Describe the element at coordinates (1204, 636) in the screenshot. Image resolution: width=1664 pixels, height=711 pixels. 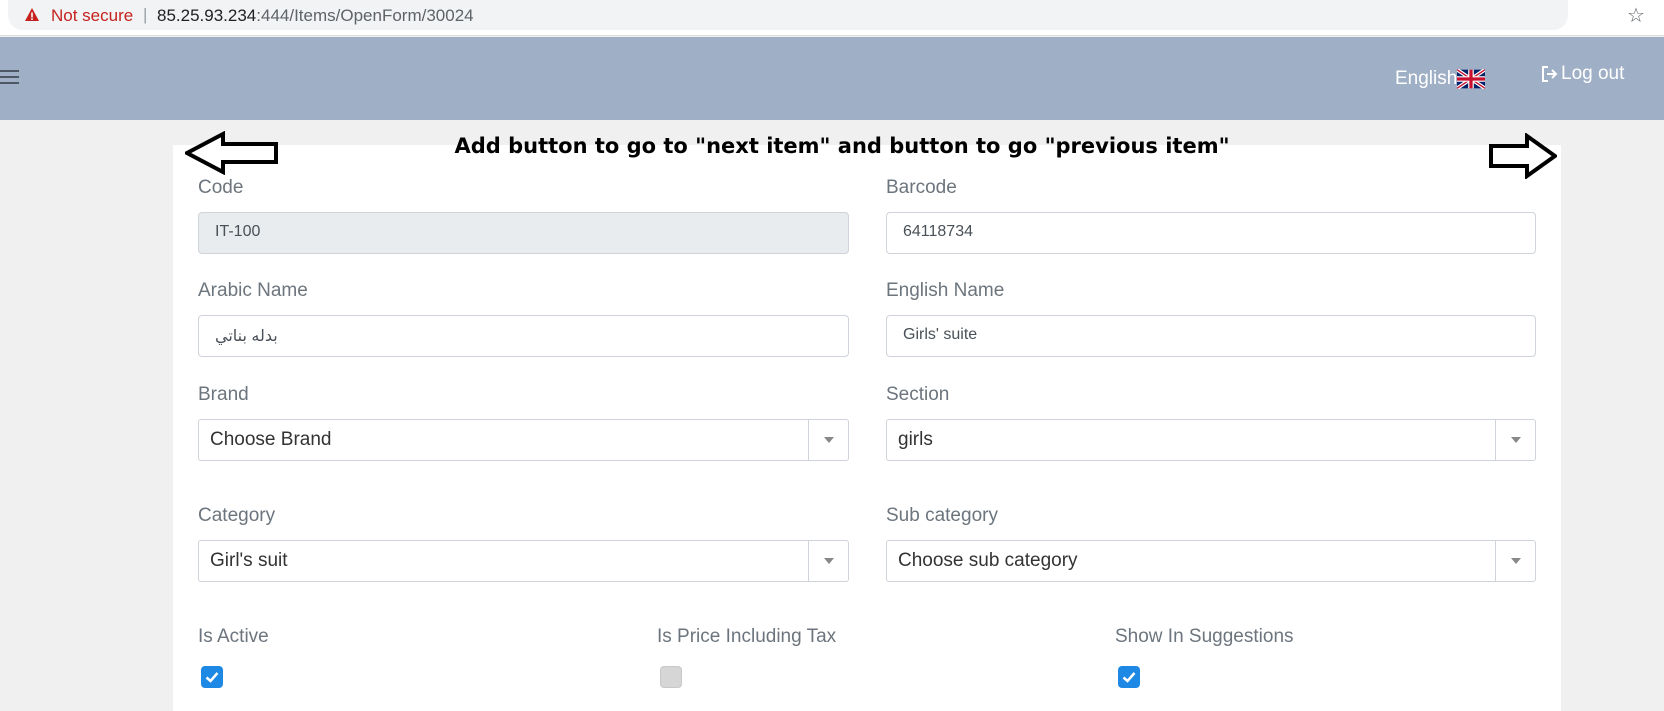
I see `show-in-suggestions-label: Show In Suggestions` at that location.